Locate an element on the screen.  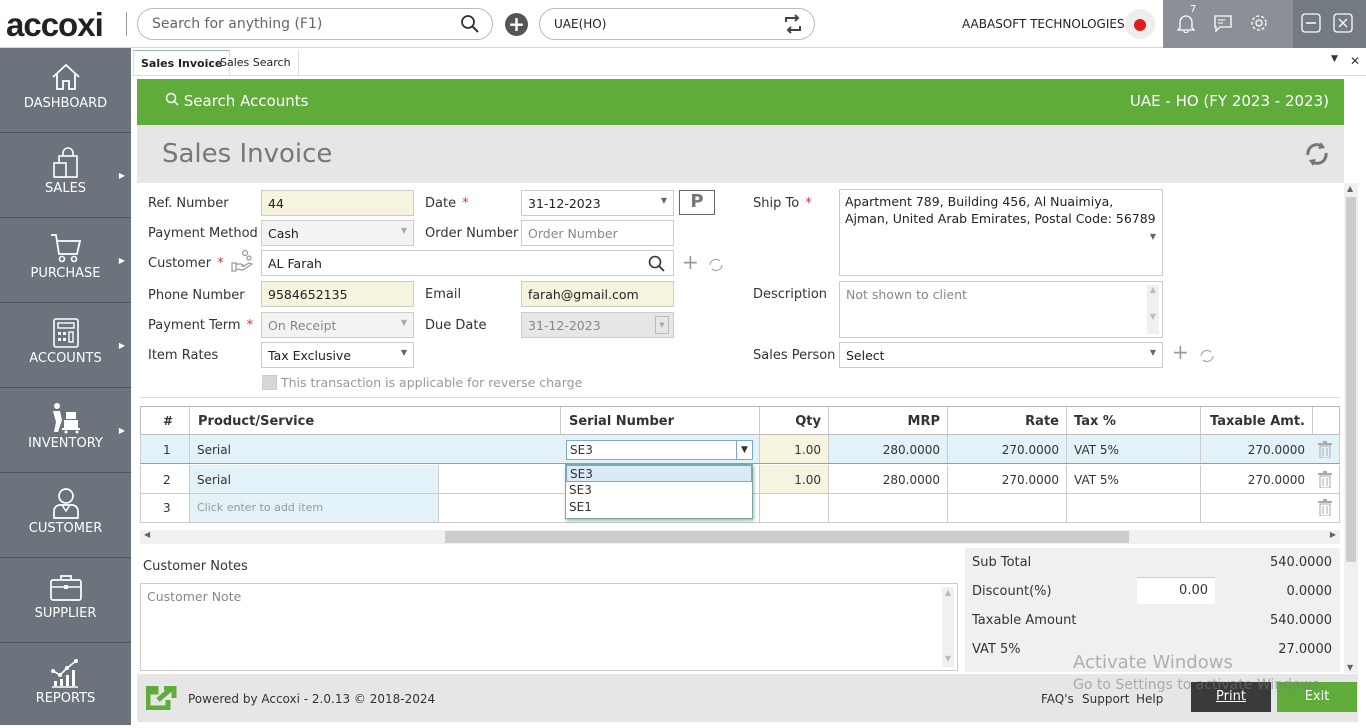
branch-label: UAE(HO) is located at coordinates (580, 24).